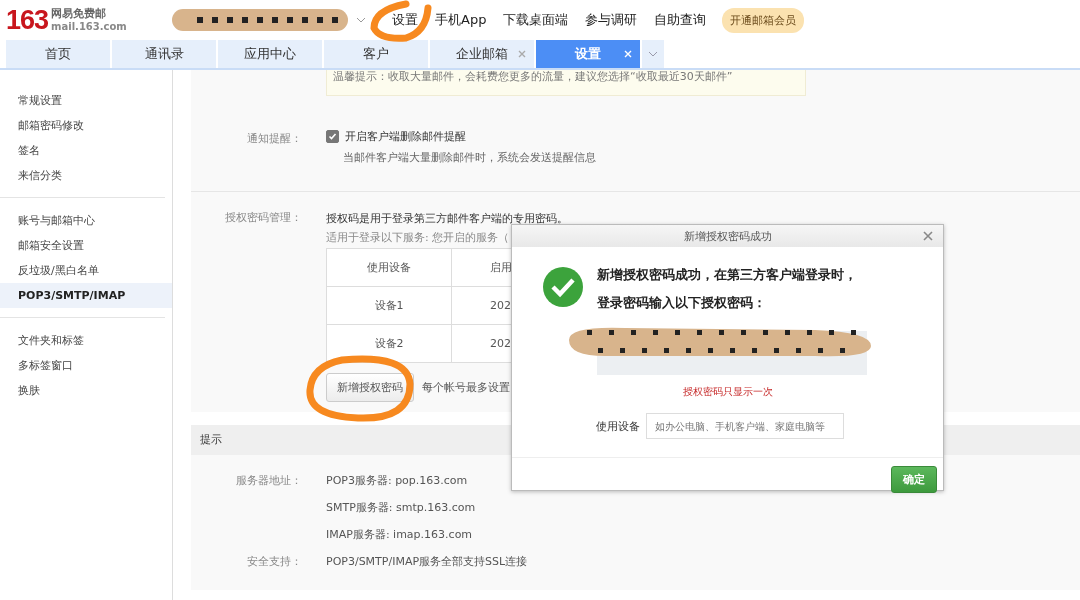 The image size is (1080, 600). Describe the element at coordinates (389, 305) in the screenshot. I see `table-cell: 设备1` at that location.